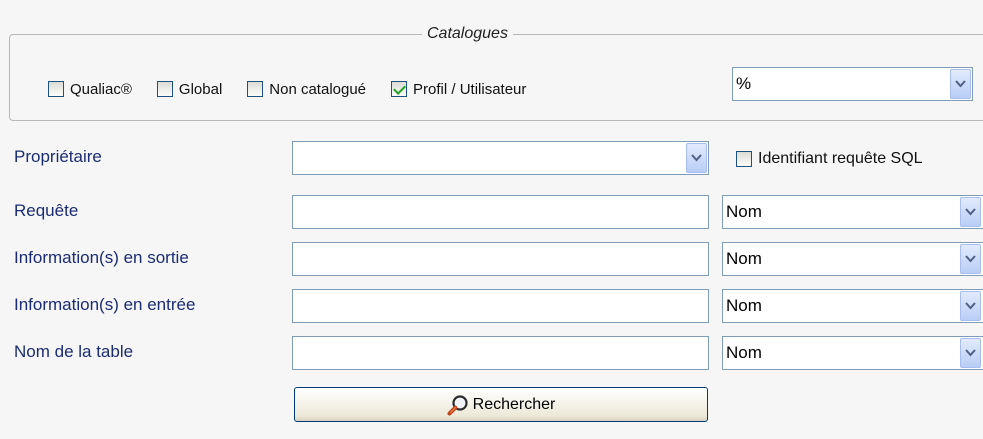  I want to click on search-button-label: Rechercher, so click(514, 404).